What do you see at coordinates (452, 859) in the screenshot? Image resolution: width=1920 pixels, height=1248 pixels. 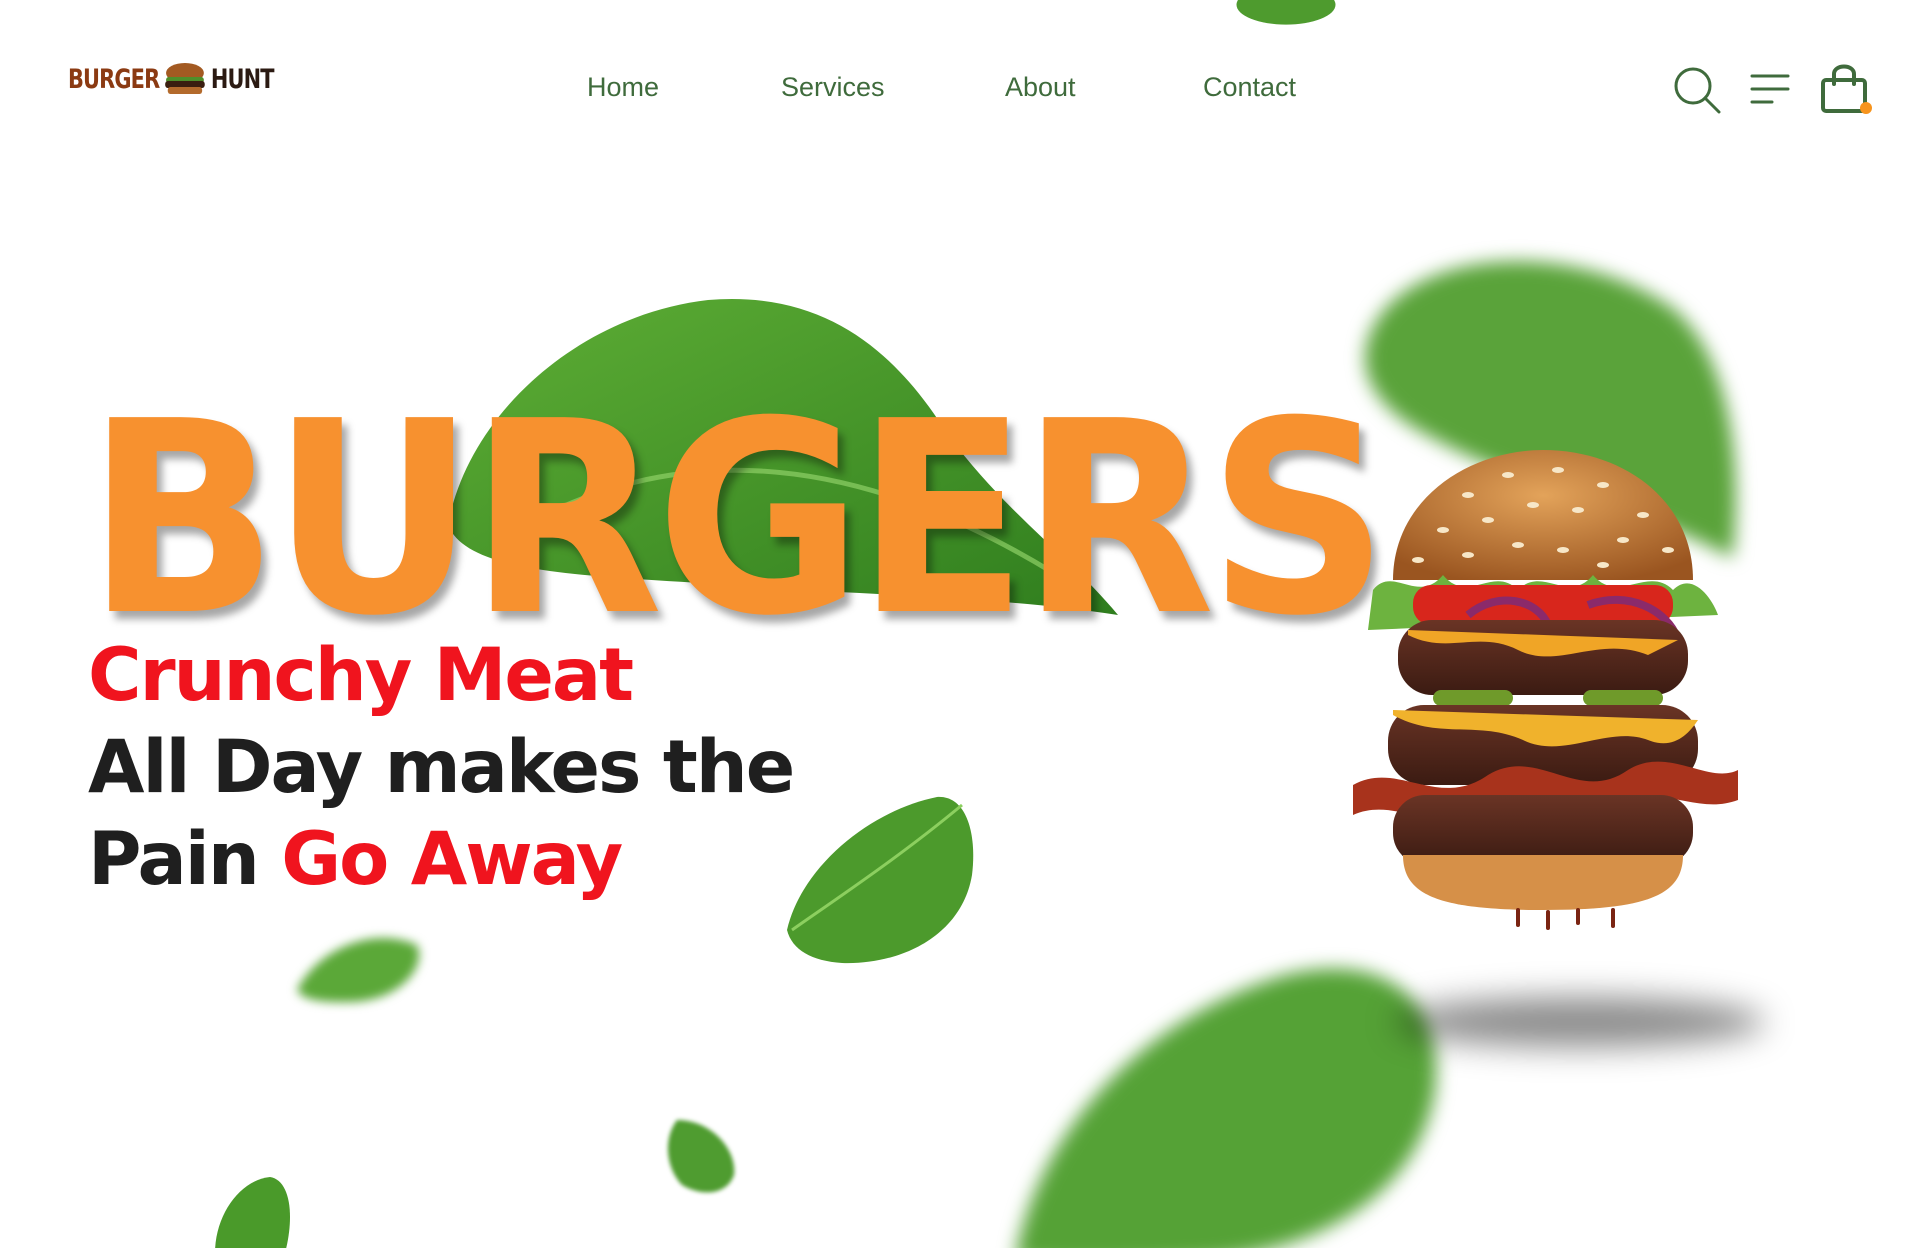 I see `tagline-line-3-highlight: Go Away` at bounding box center [452, 859].